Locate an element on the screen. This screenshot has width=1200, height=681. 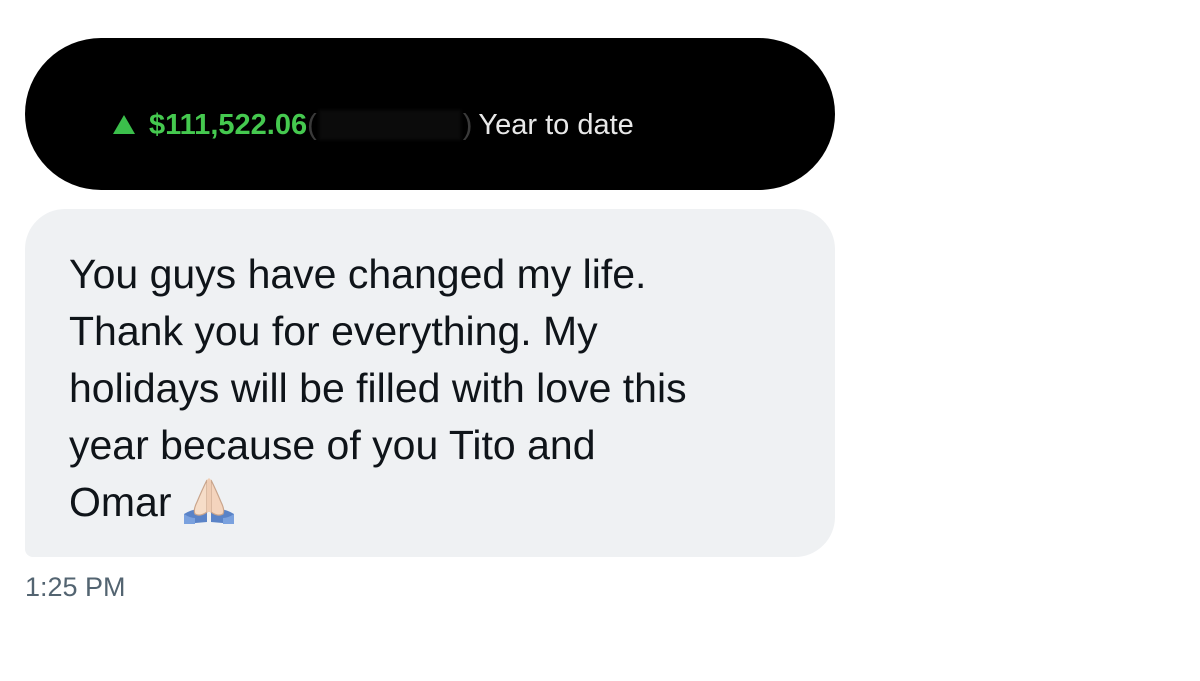
portfolio-summary: $111,522.06 ( ) Year to date is located at coordinates (373, 125).